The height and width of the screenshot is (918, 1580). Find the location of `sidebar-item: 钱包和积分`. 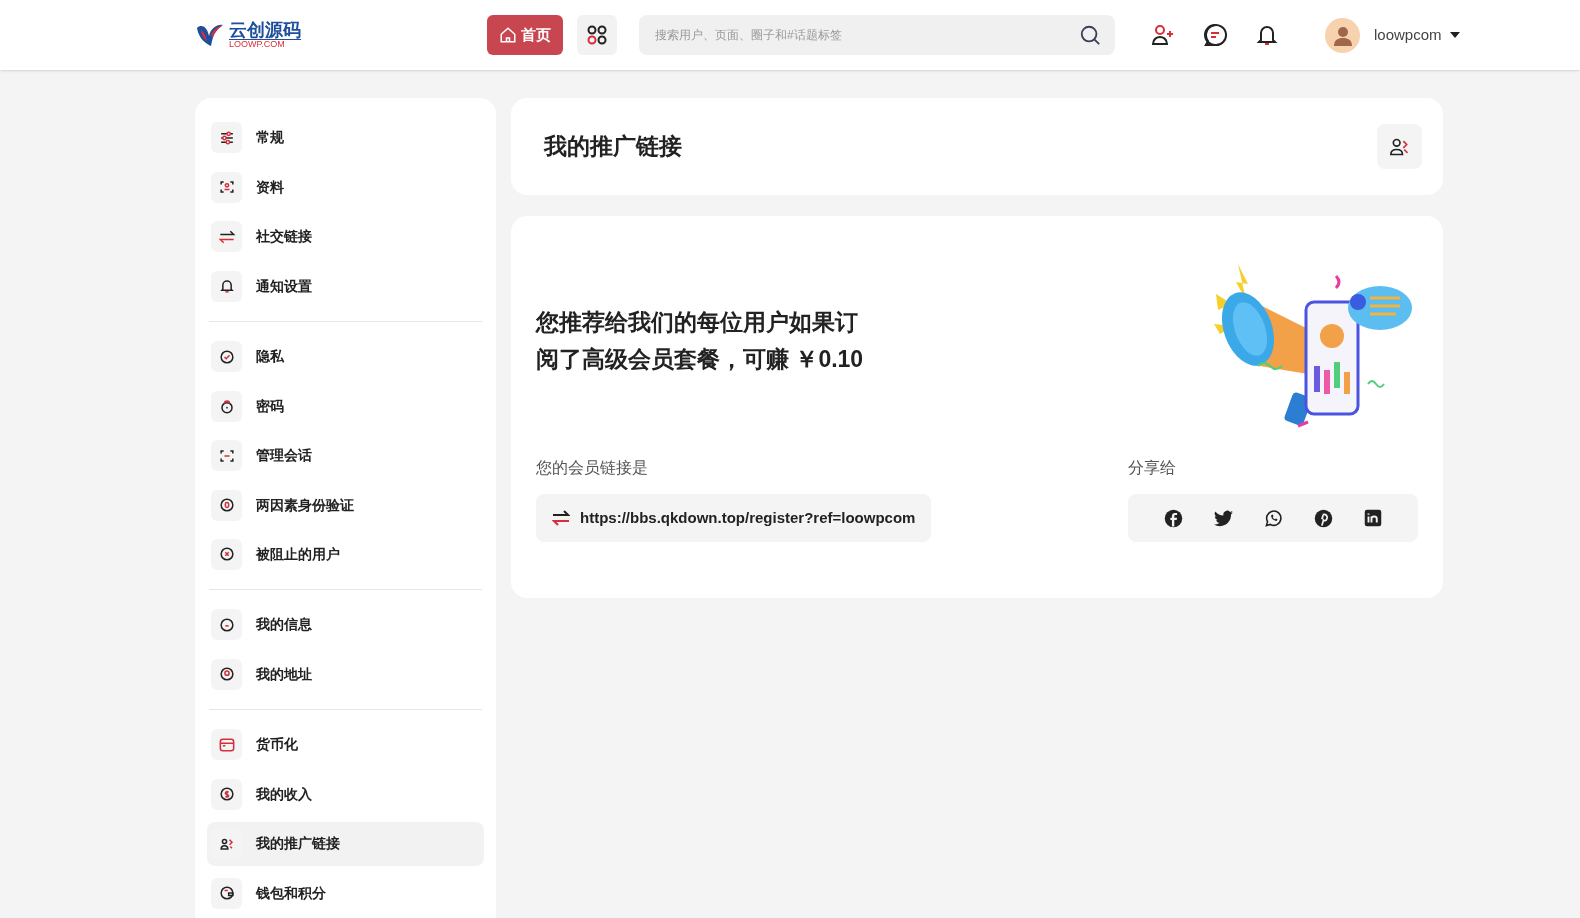

sidebar-item: 钱包和积分 is located at coordinates (345, 893).